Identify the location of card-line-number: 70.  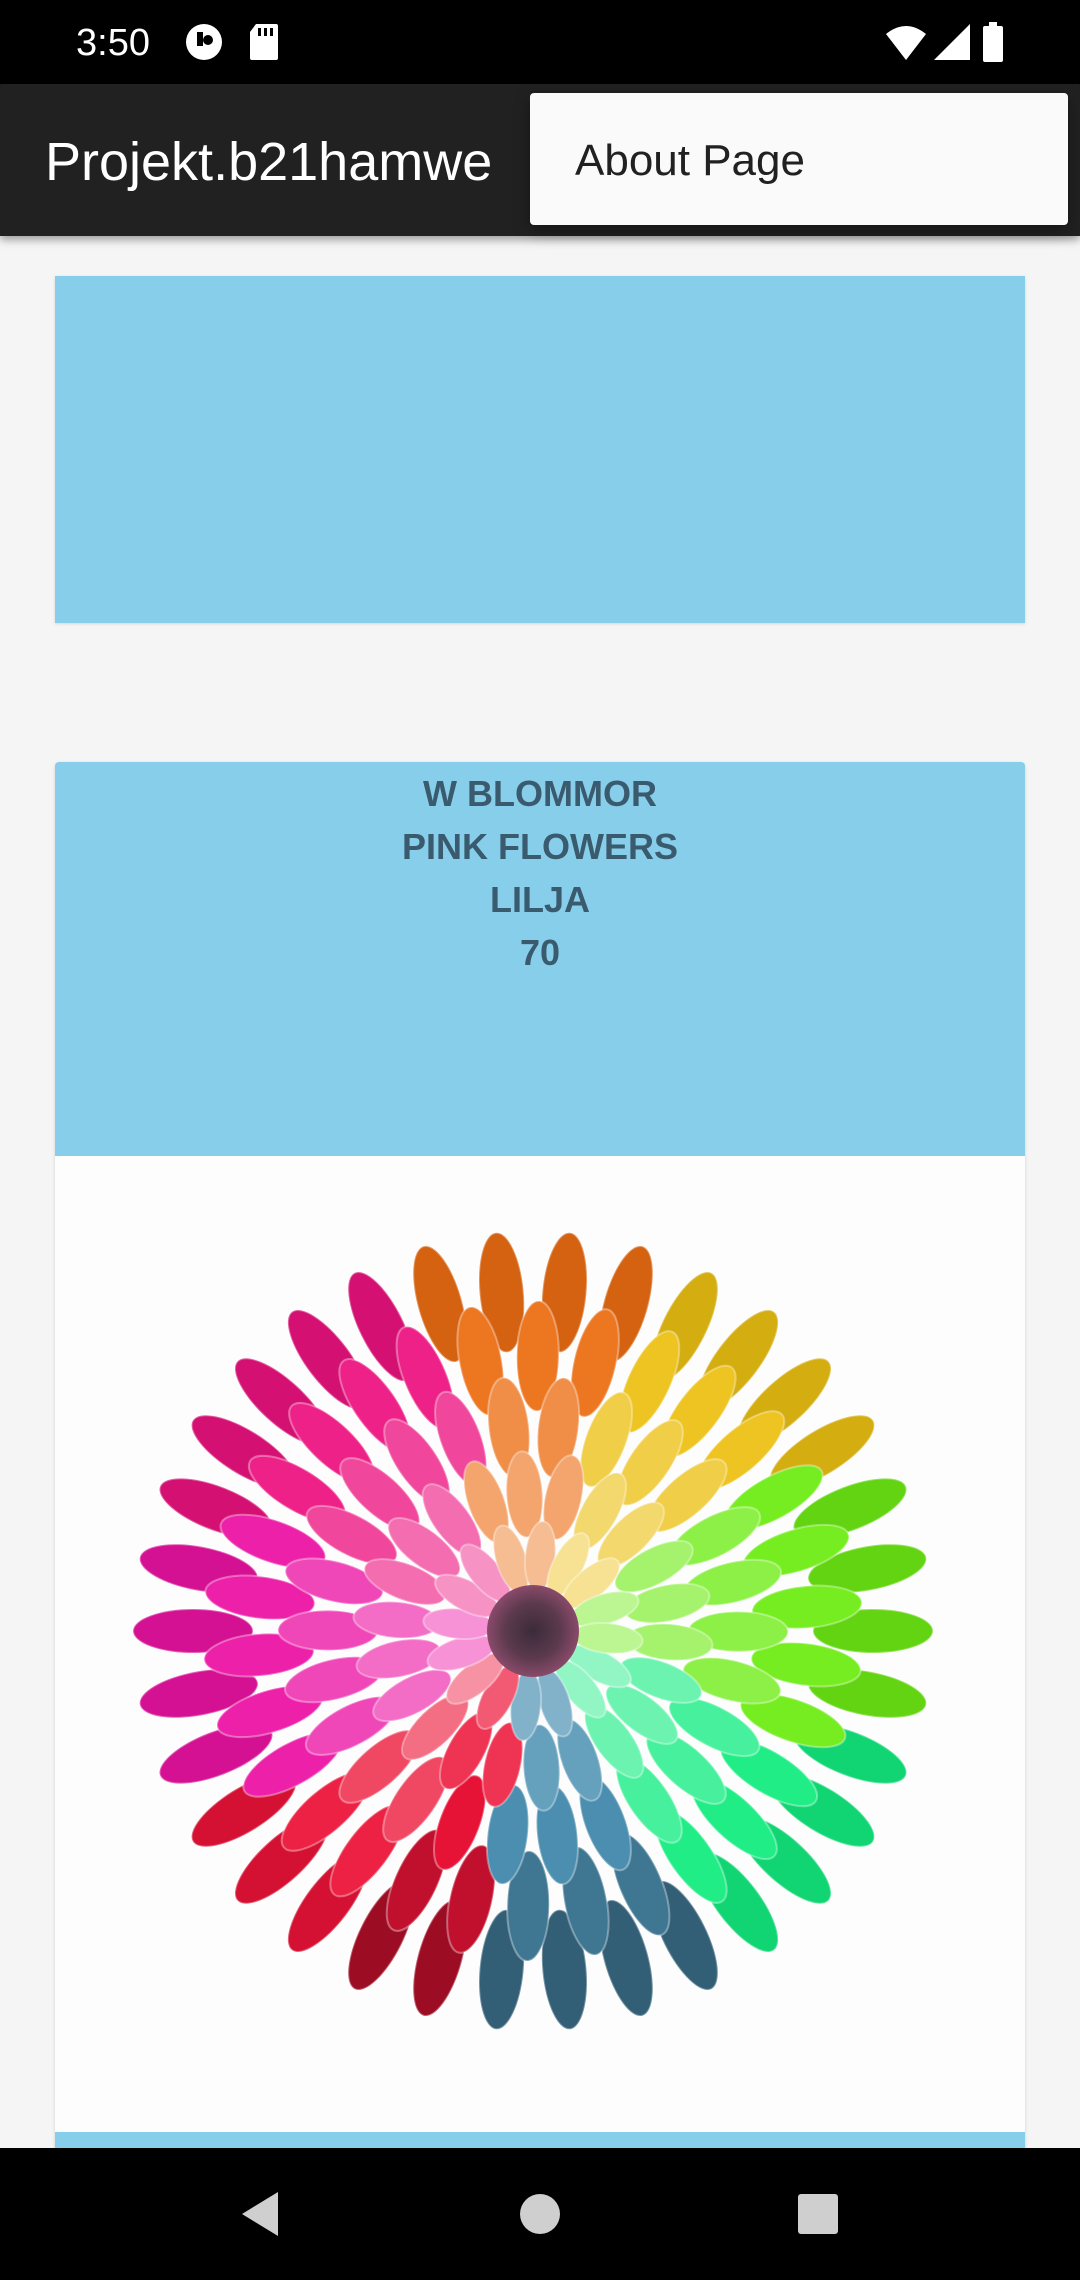
(540, 952).